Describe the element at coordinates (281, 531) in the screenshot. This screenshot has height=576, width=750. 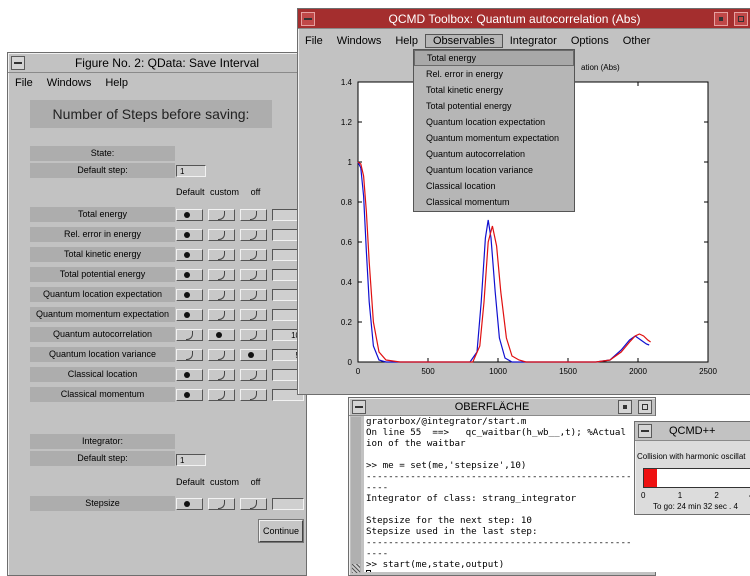
I see `continue-button: Continue` at that location.